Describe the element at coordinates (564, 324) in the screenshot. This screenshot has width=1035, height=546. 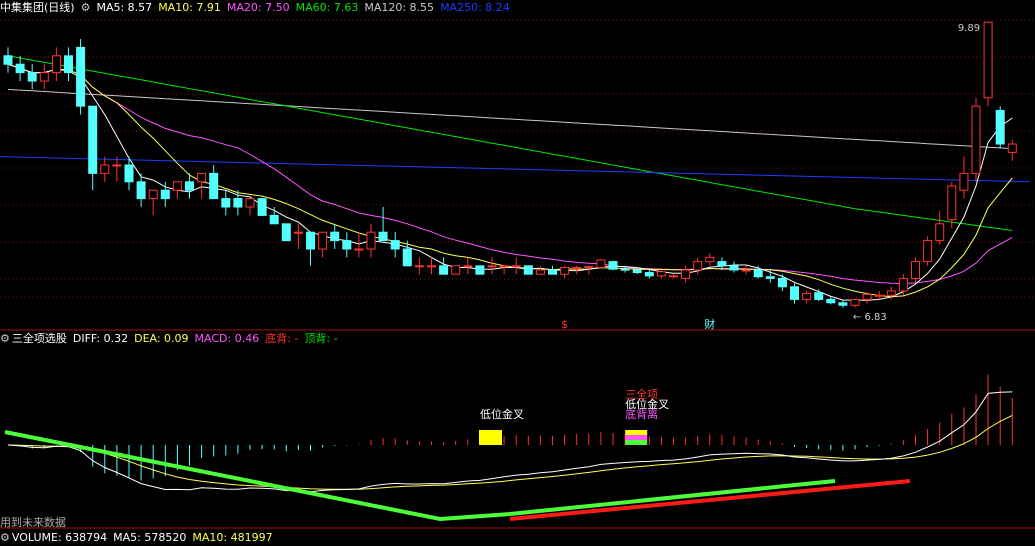
I see `event-marker-0: $` at that location.